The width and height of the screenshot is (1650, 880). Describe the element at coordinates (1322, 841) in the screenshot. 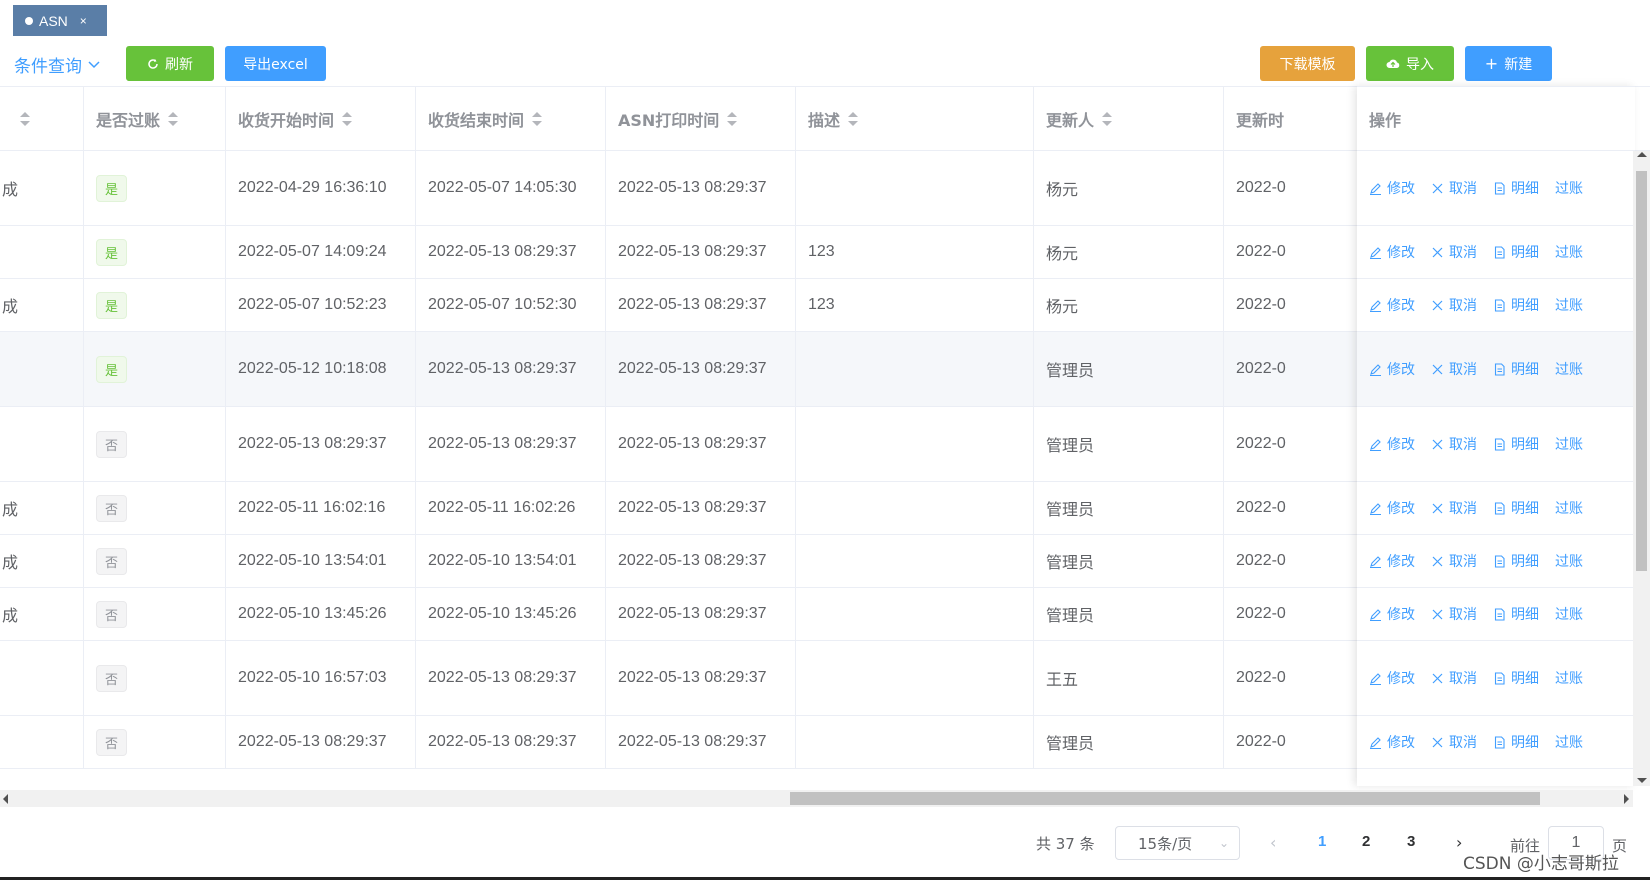

I see `page-1: 1` at that location.